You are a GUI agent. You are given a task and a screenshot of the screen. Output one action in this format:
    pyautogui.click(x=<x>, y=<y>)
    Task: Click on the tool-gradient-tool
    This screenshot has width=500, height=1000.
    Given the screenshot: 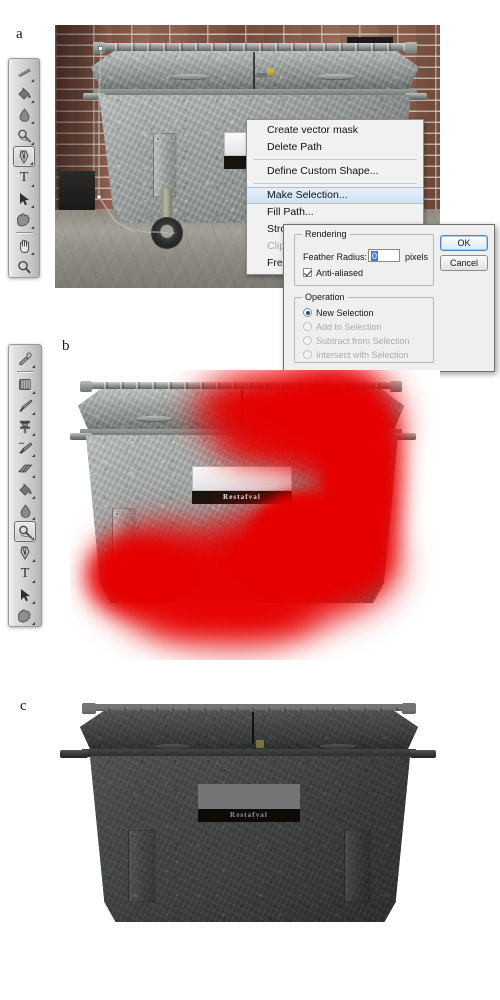 What is the action you would take?
    pyautogui.click(x=24, y=72)
    